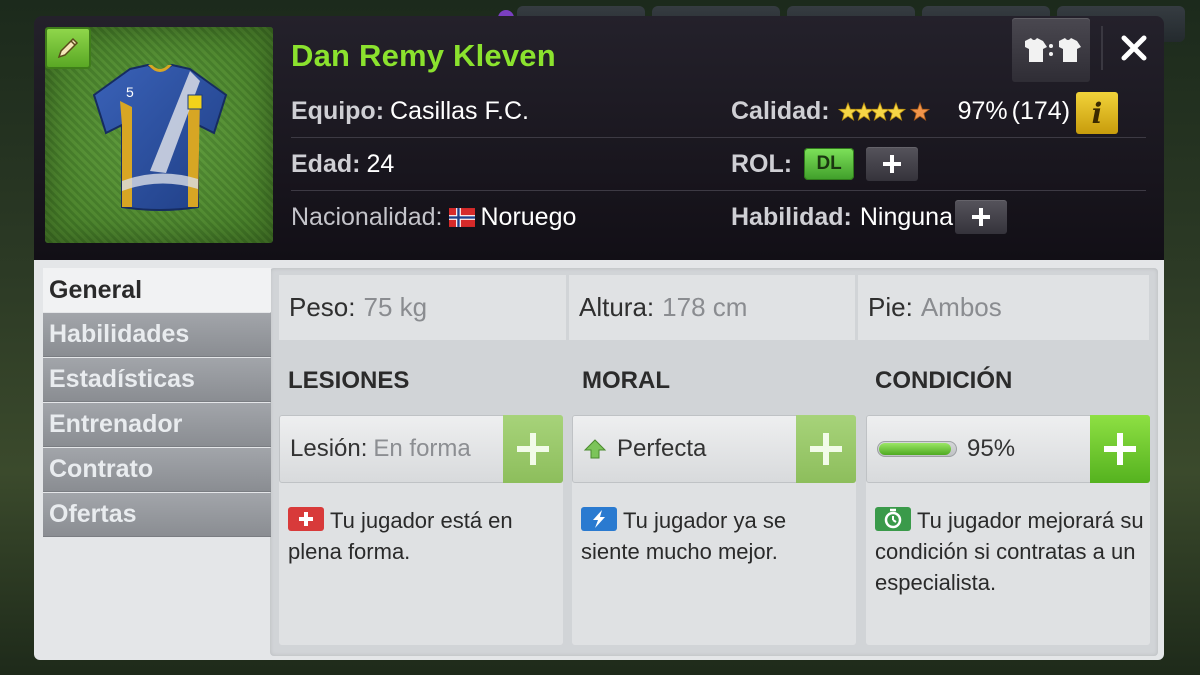 This screenshot has height=675, width=1200. I want to click on height-label: Altura:, so click(617, 307).